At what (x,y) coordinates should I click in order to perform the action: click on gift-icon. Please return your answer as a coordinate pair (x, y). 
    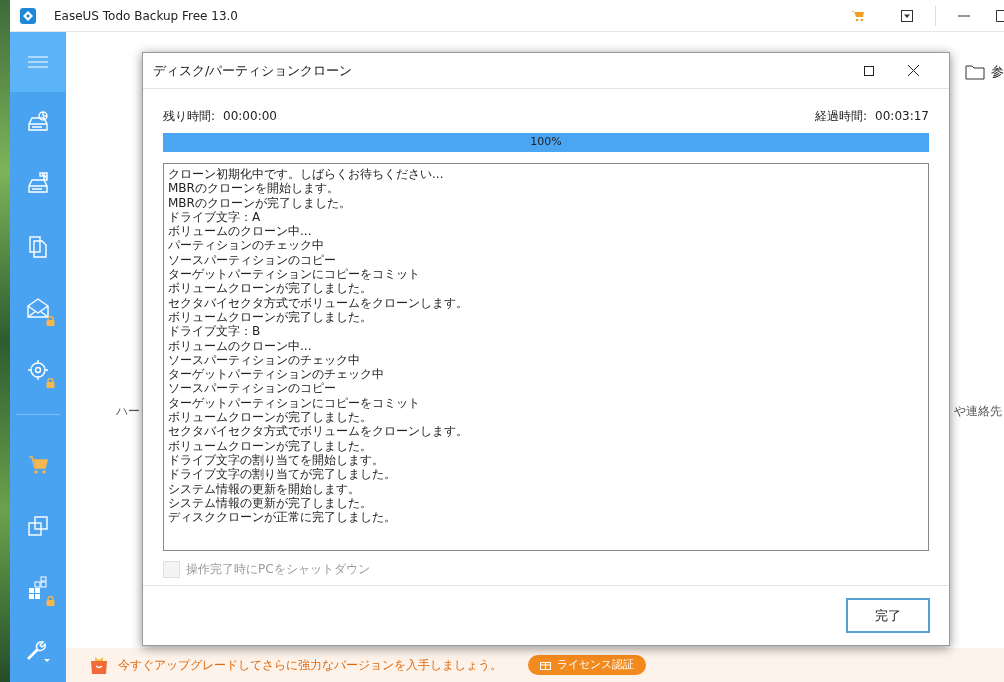
    Looking at the image, I should click on (545, 665).